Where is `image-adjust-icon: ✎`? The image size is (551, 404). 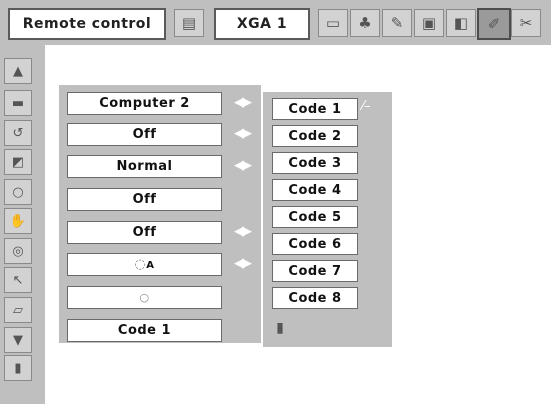 image-adjust-icon: ✎ is located at coordinates (397, 23).